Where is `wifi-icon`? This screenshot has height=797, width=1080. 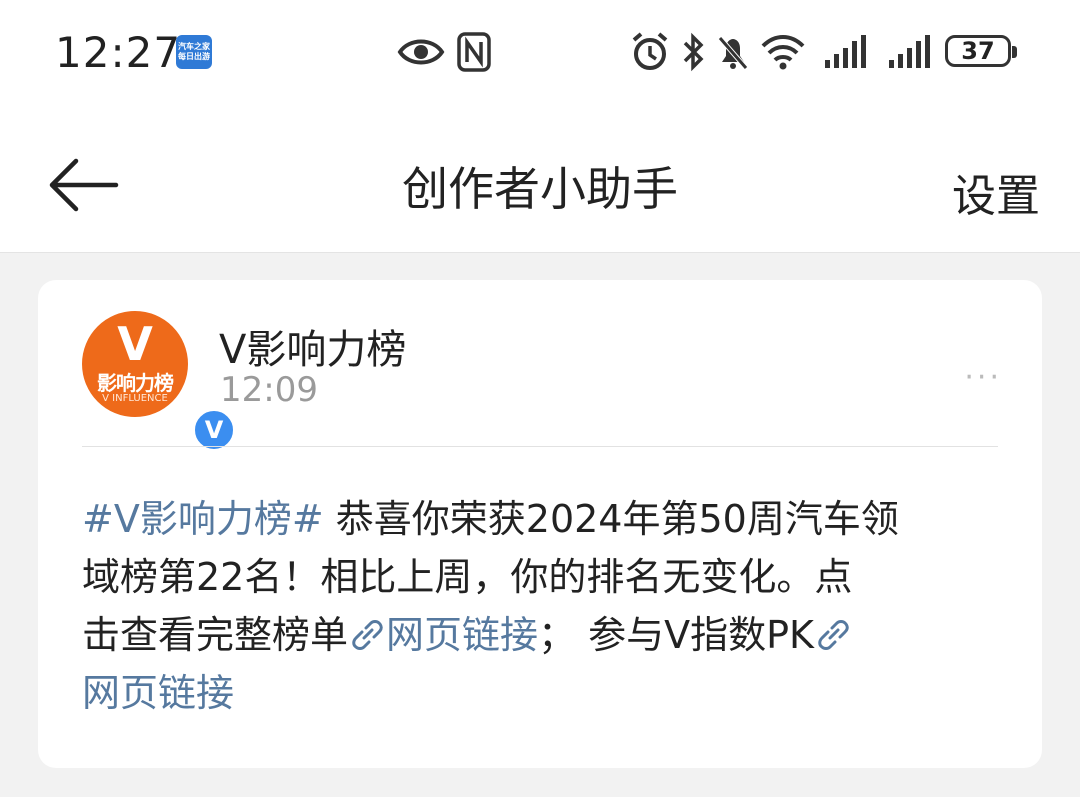 wifi-icon is located at coordinates (783, 52).